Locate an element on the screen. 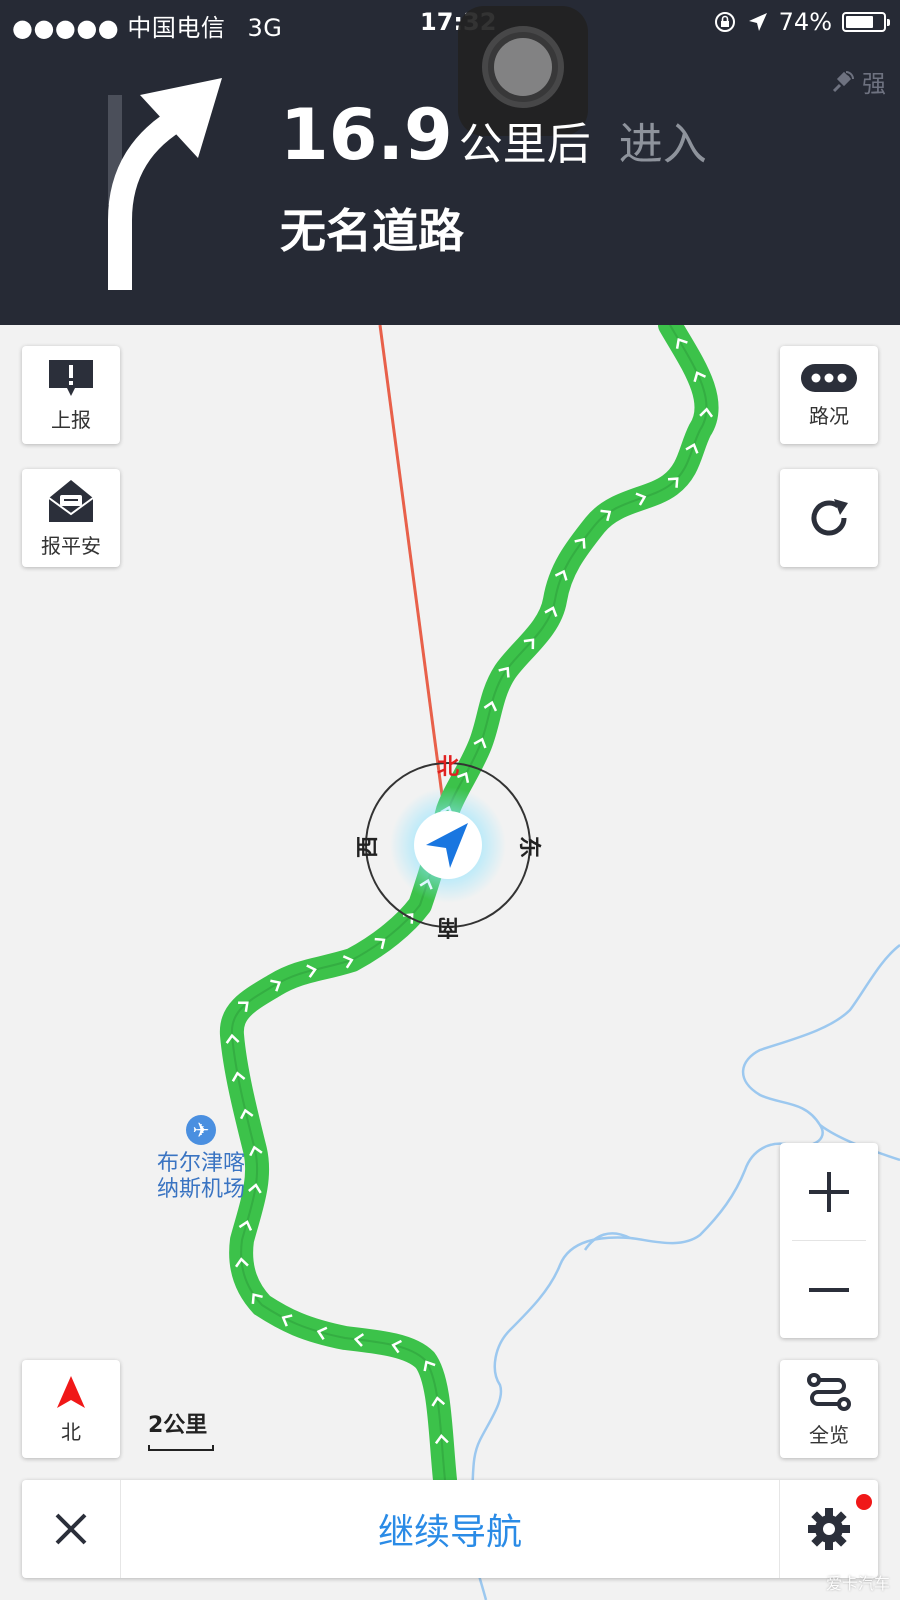 The width and height of the screenshot is (900, 1600). minus-icon is located at coordinates (829, 1289).